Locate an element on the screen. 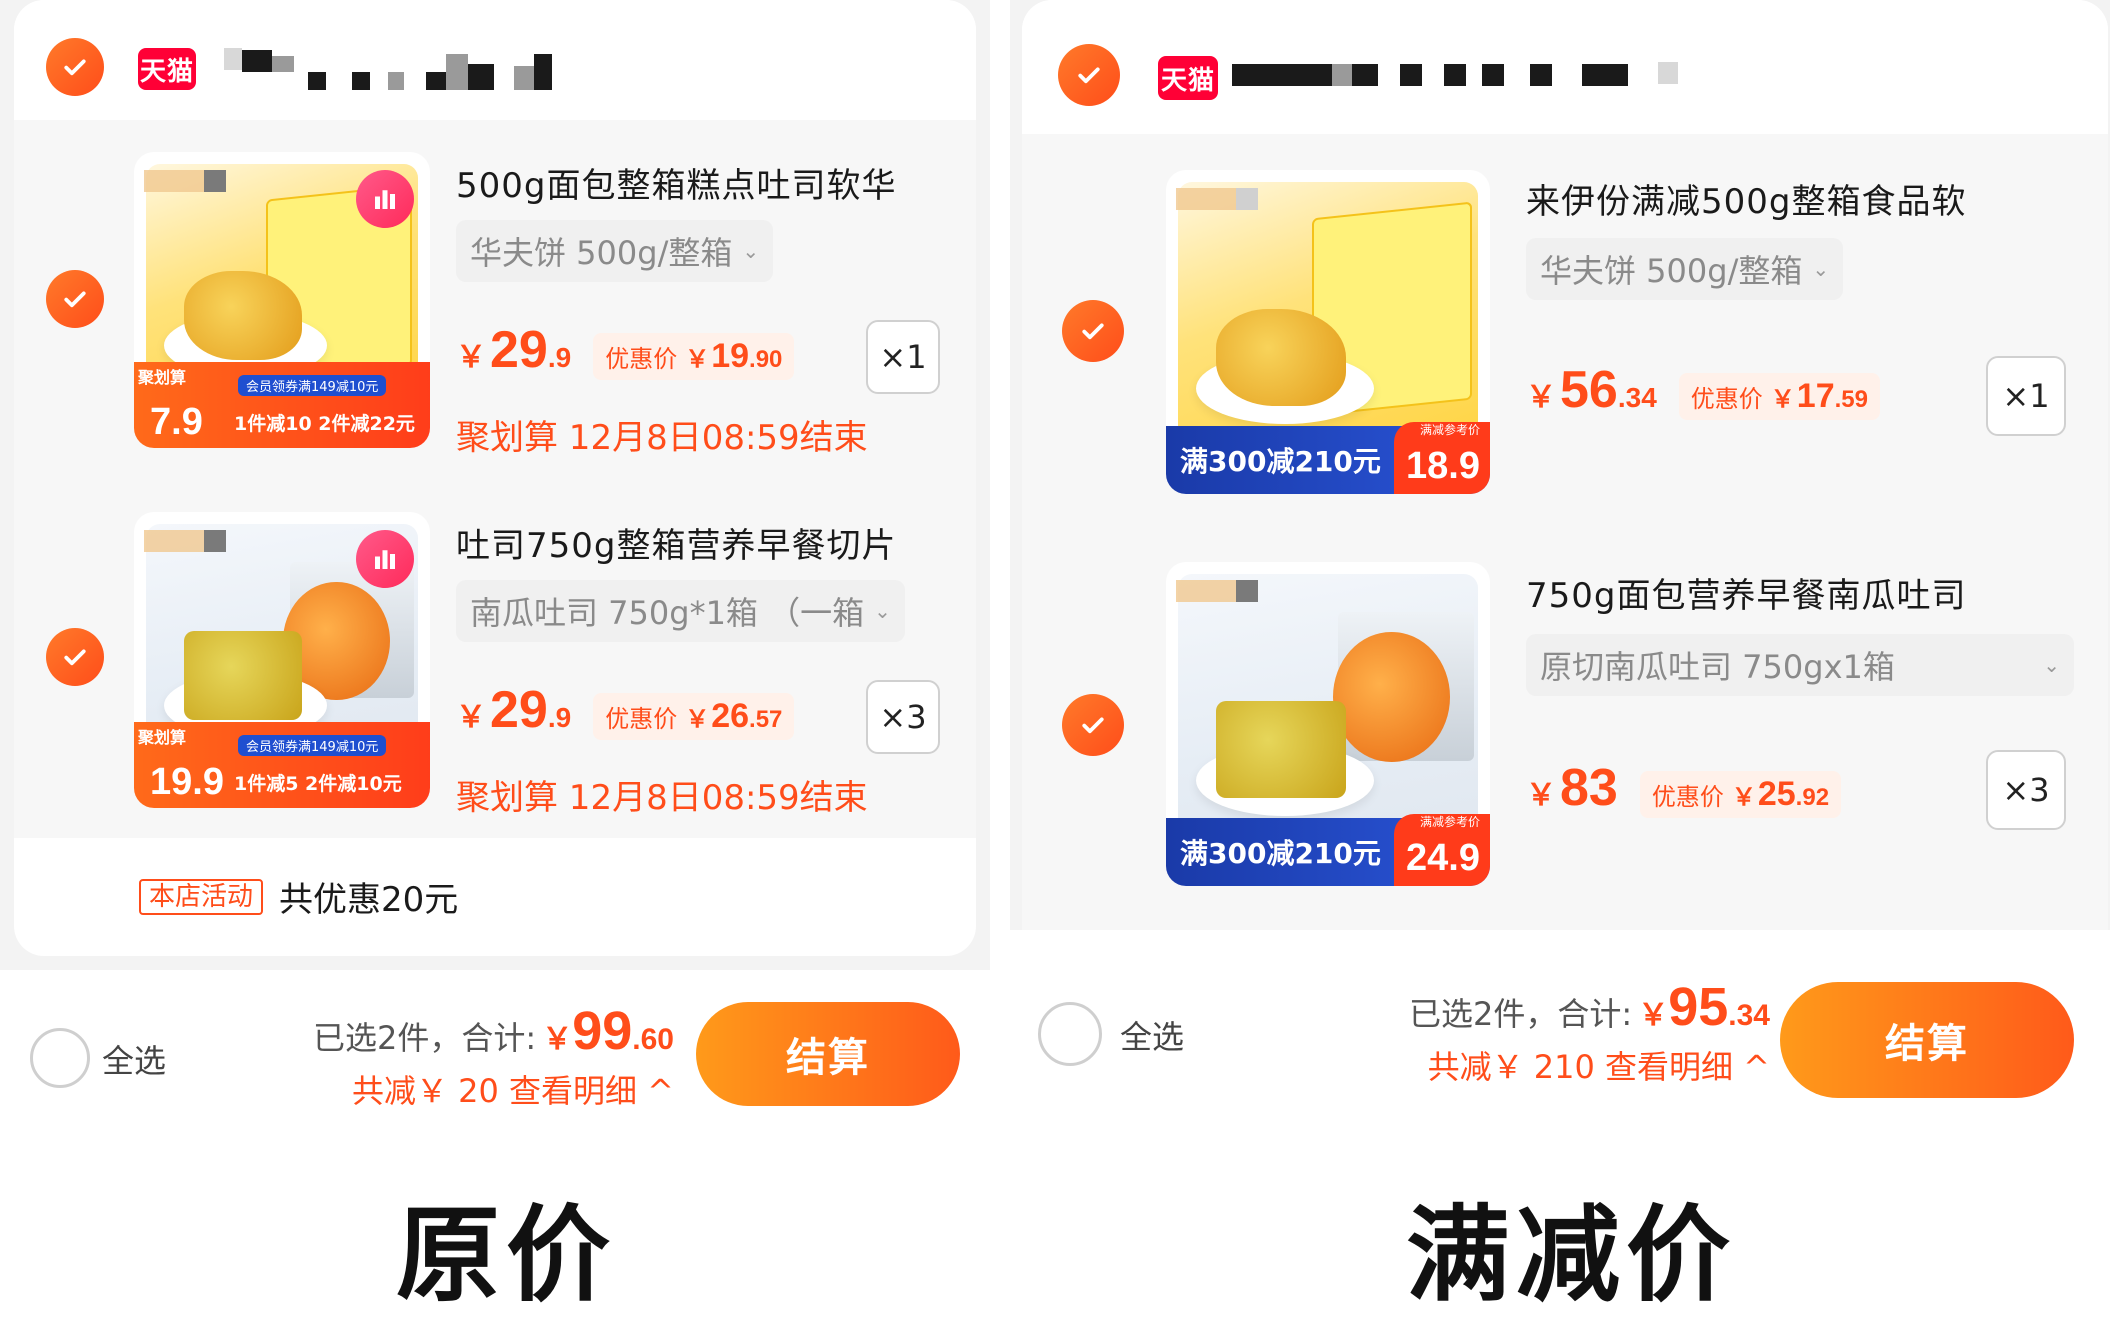 Image resolution: width=2110 pixels, height=1343 pixels. price-row: ￥29.9 优惠价 ￥ 19.90 is located at coordinates (625, 350).